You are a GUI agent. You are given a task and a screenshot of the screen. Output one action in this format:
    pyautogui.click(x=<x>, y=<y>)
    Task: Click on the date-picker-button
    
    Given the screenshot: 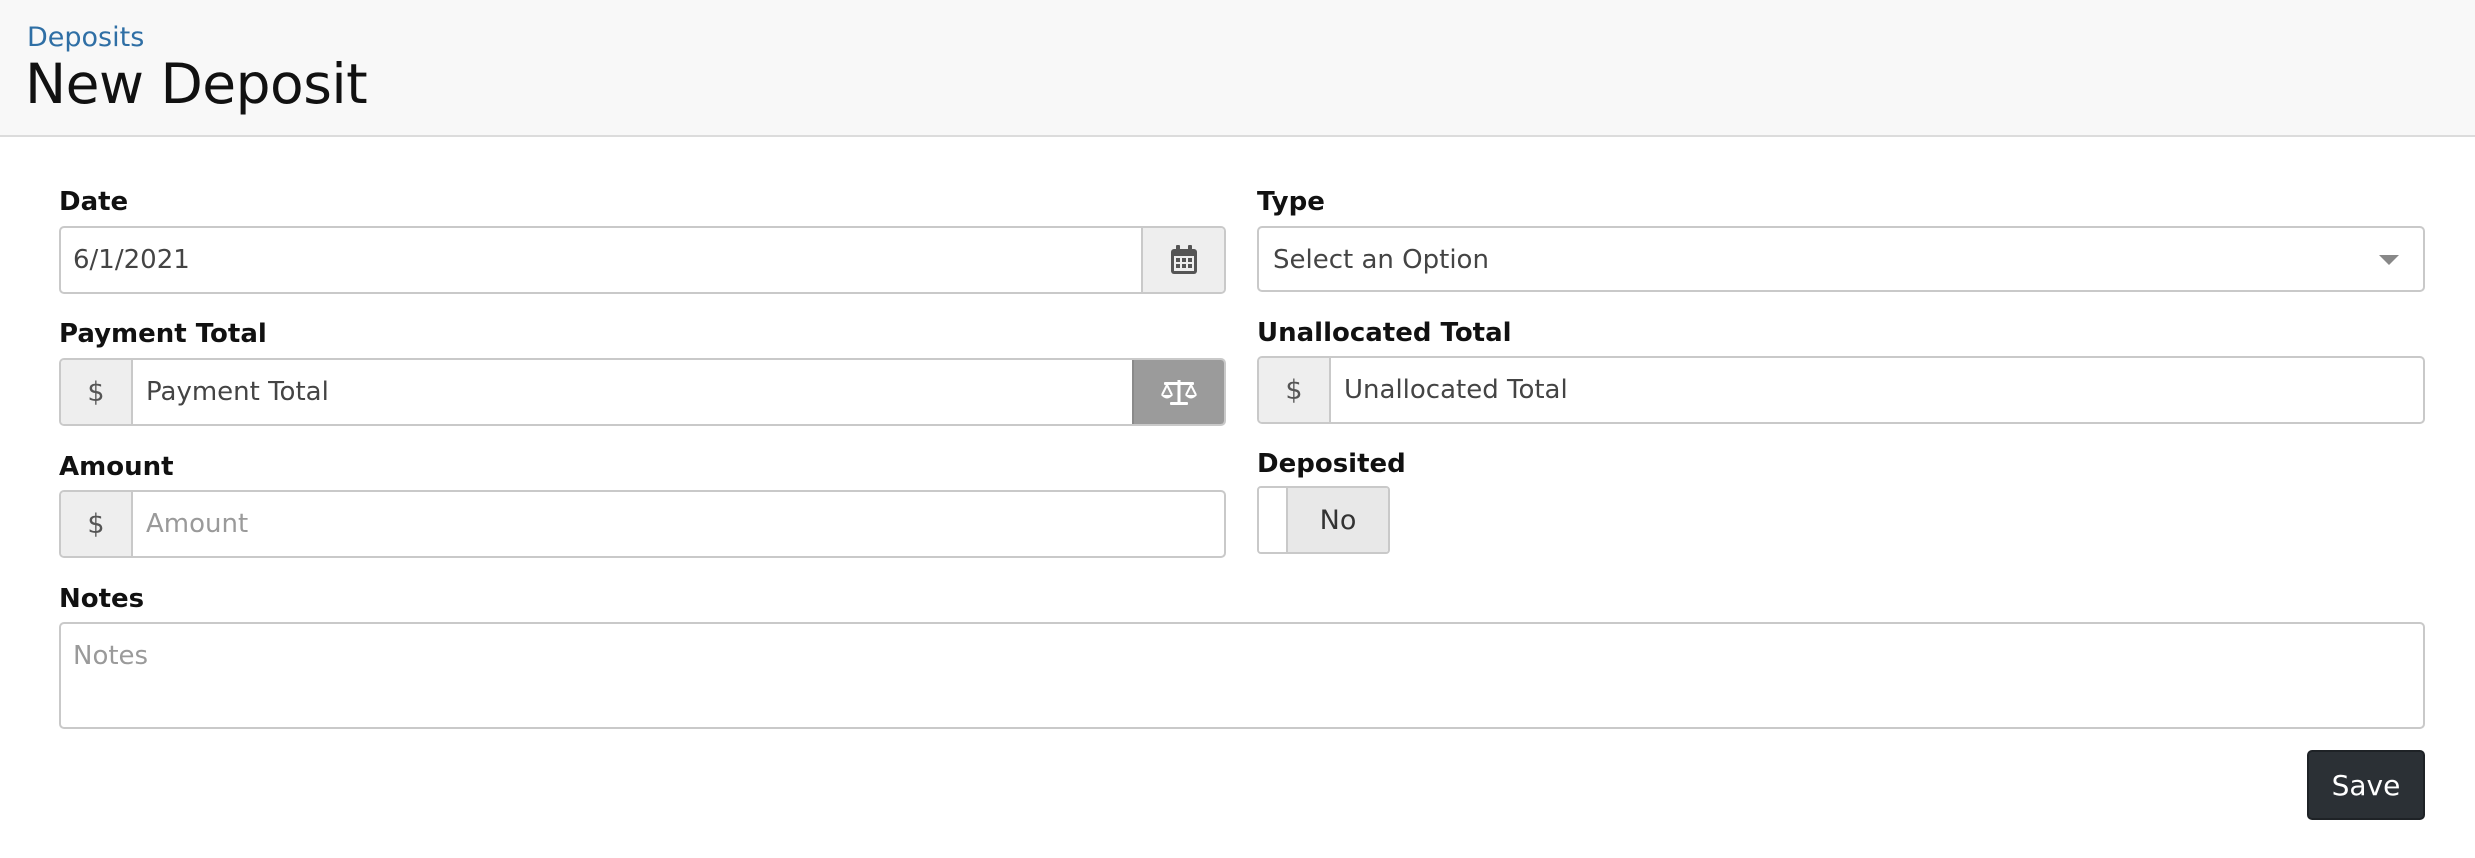 What is the action you would take?
    pyautogui.click(x=1182, y=260)
    